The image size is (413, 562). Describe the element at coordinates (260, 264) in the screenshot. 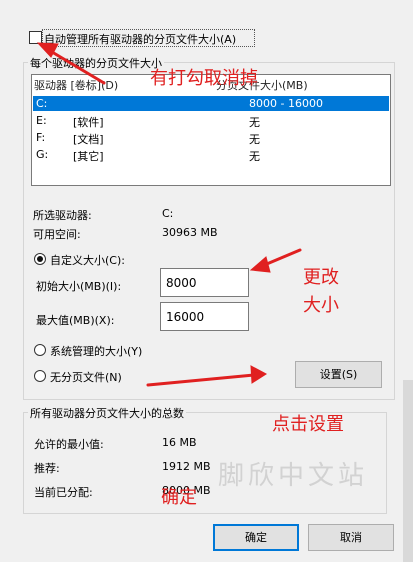

I see `arrow-head-initial-size` at that location.